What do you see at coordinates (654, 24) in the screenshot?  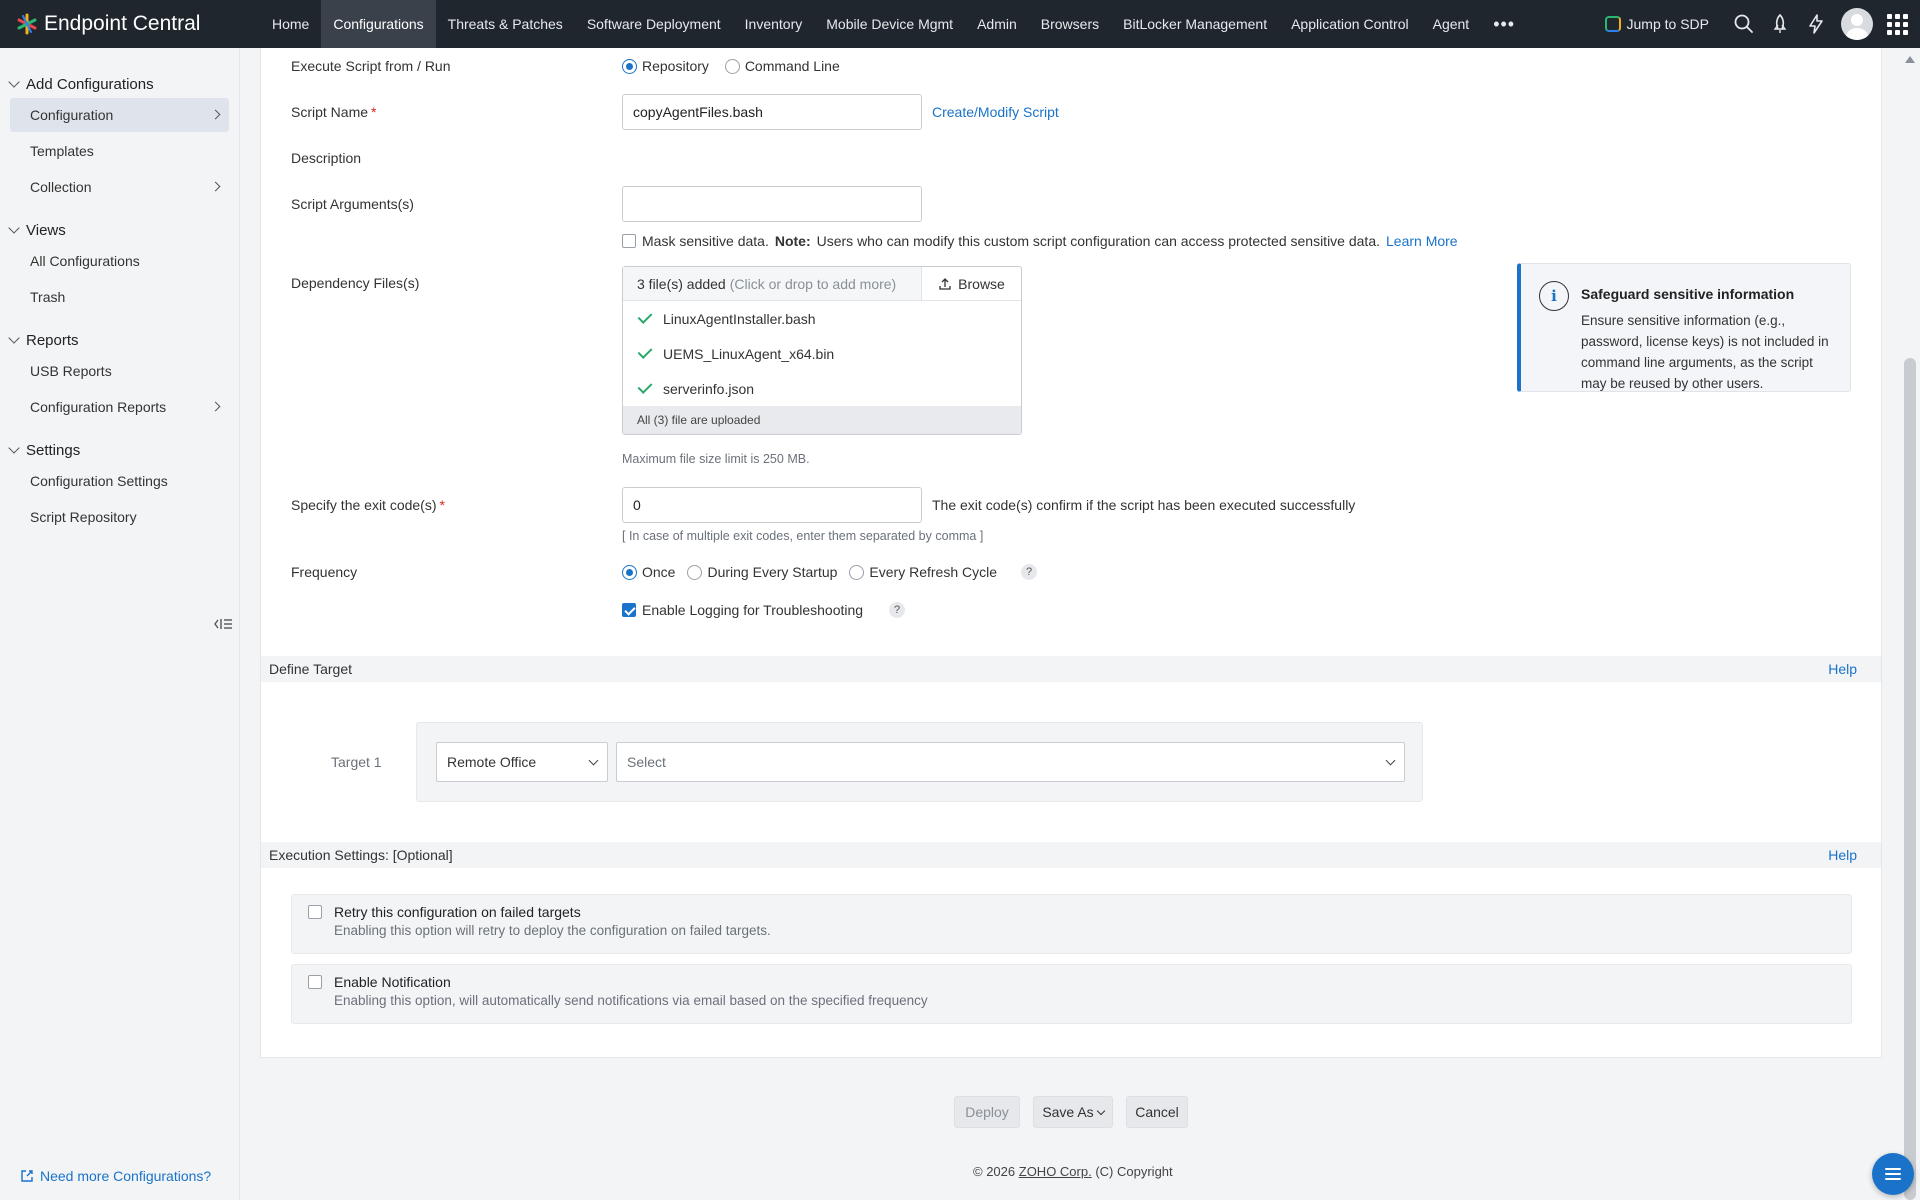 I see `nav-software-deployment: Software Deployment` at bounding box center [654, 24].